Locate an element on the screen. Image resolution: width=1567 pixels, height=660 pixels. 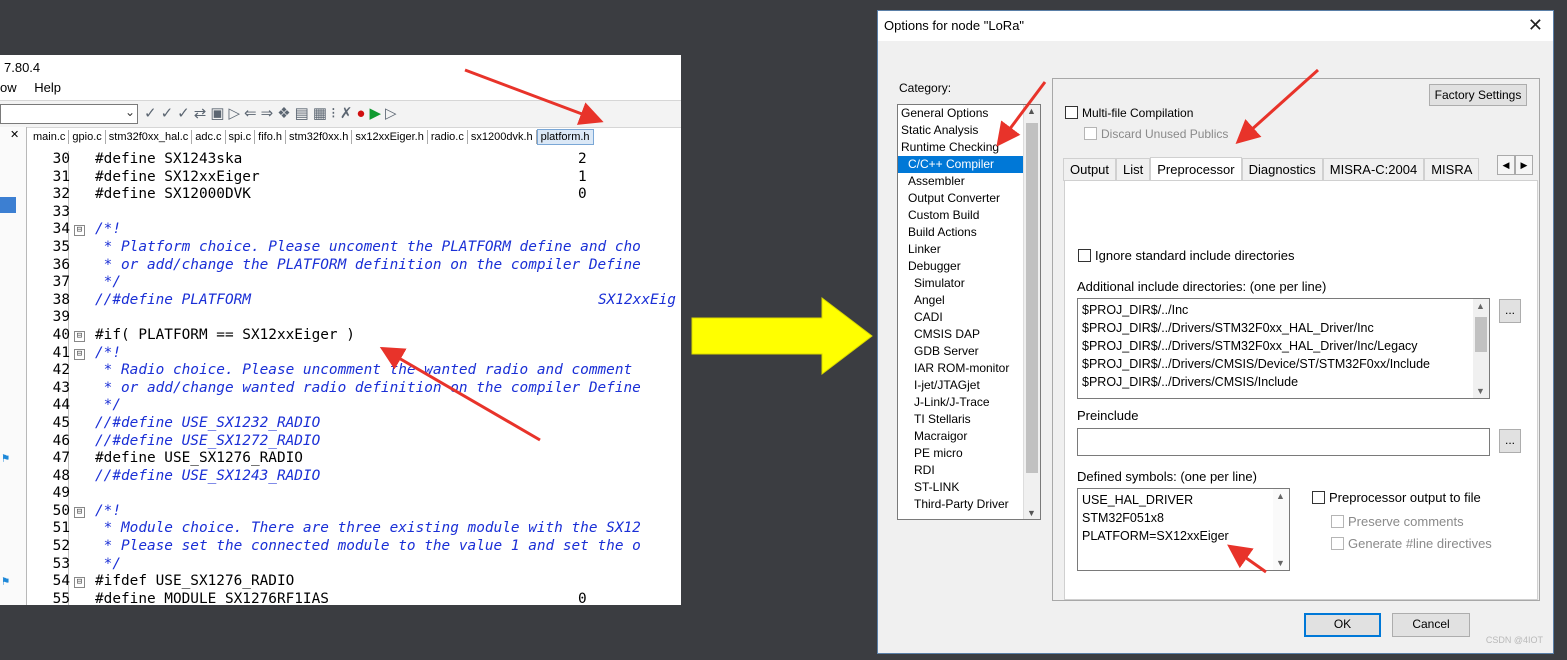
tab-stm32f0xx-h: stm32f0xx.h is located at coordinates (319, 137).